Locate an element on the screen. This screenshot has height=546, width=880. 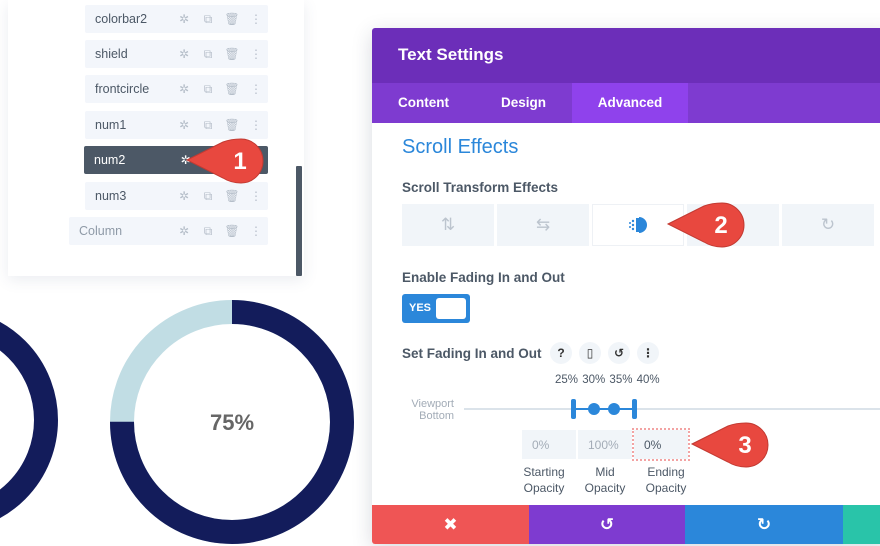
callout-2: 2 is located at coordinates (705, 225).